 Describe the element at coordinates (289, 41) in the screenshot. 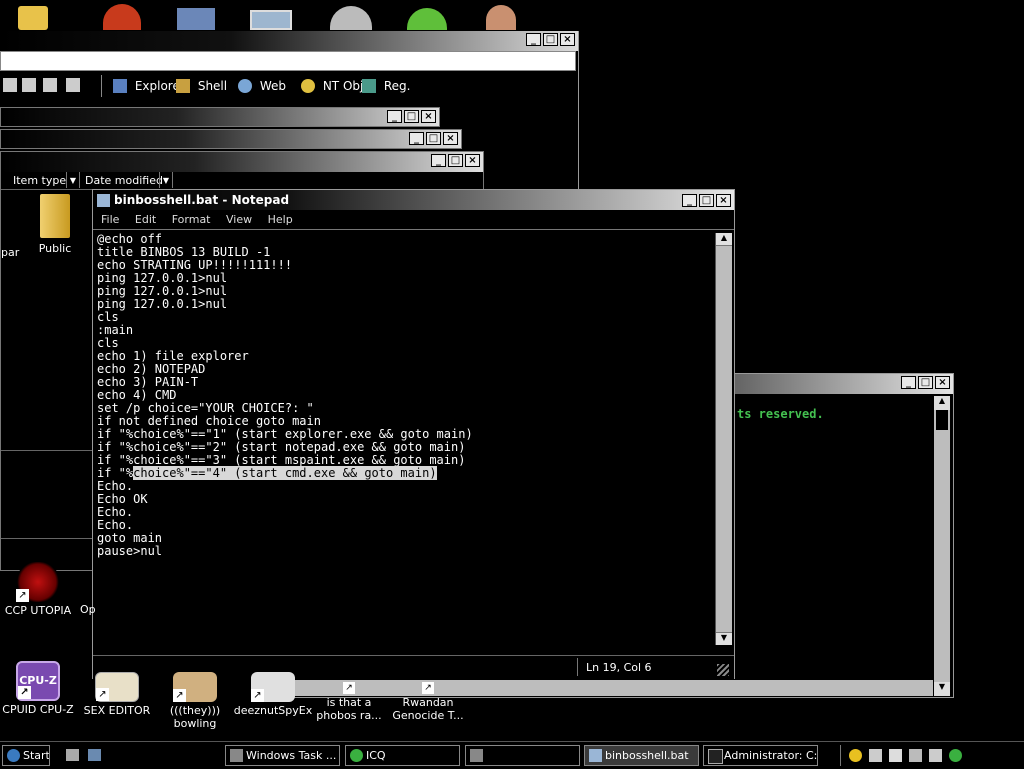

I see `explorer-title-bar` at that location.